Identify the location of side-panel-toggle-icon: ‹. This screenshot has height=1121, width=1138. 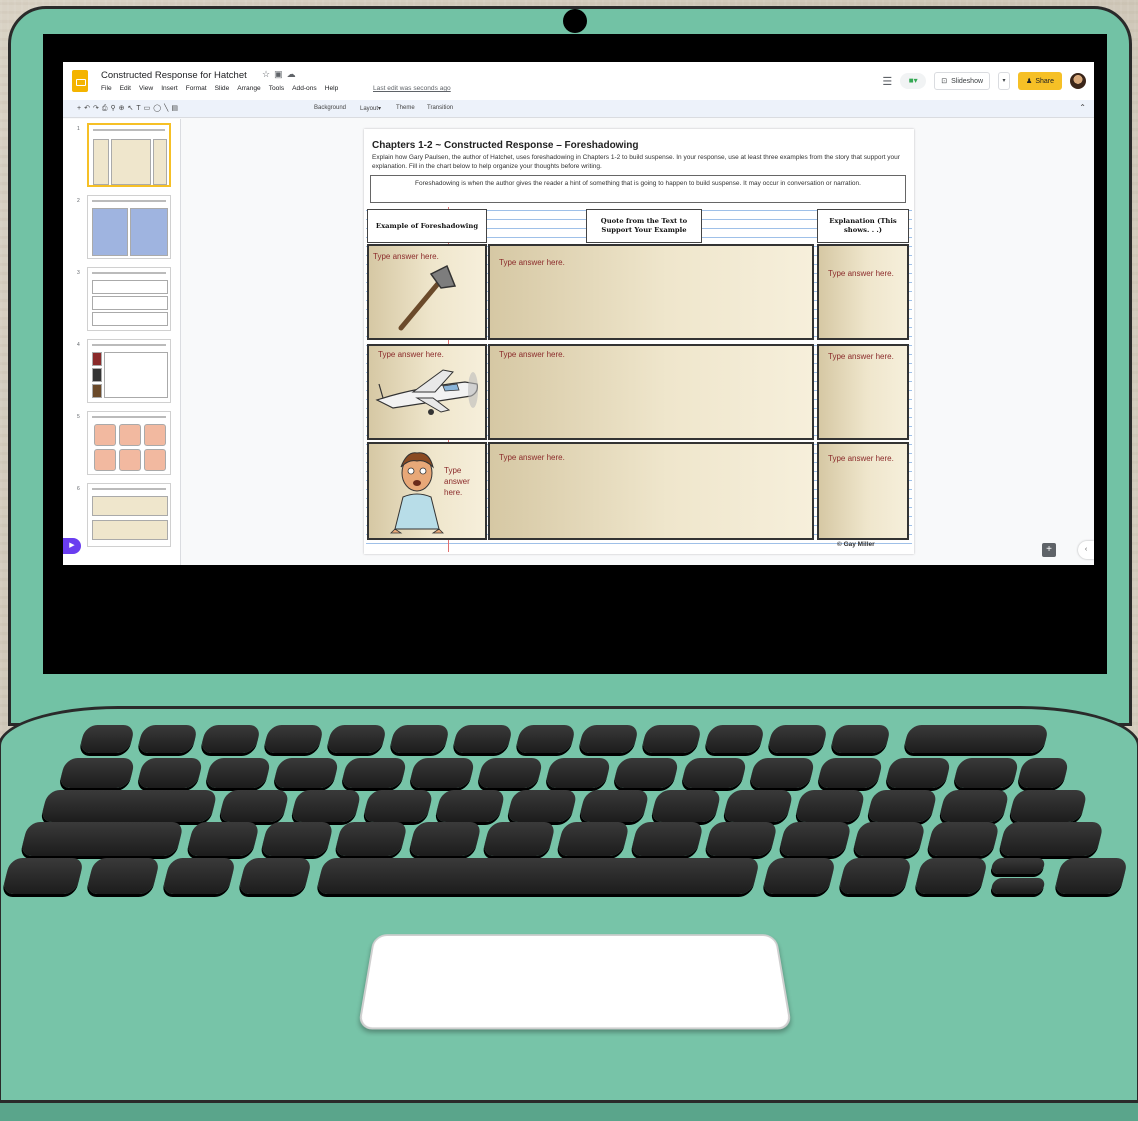
(1086, 550).